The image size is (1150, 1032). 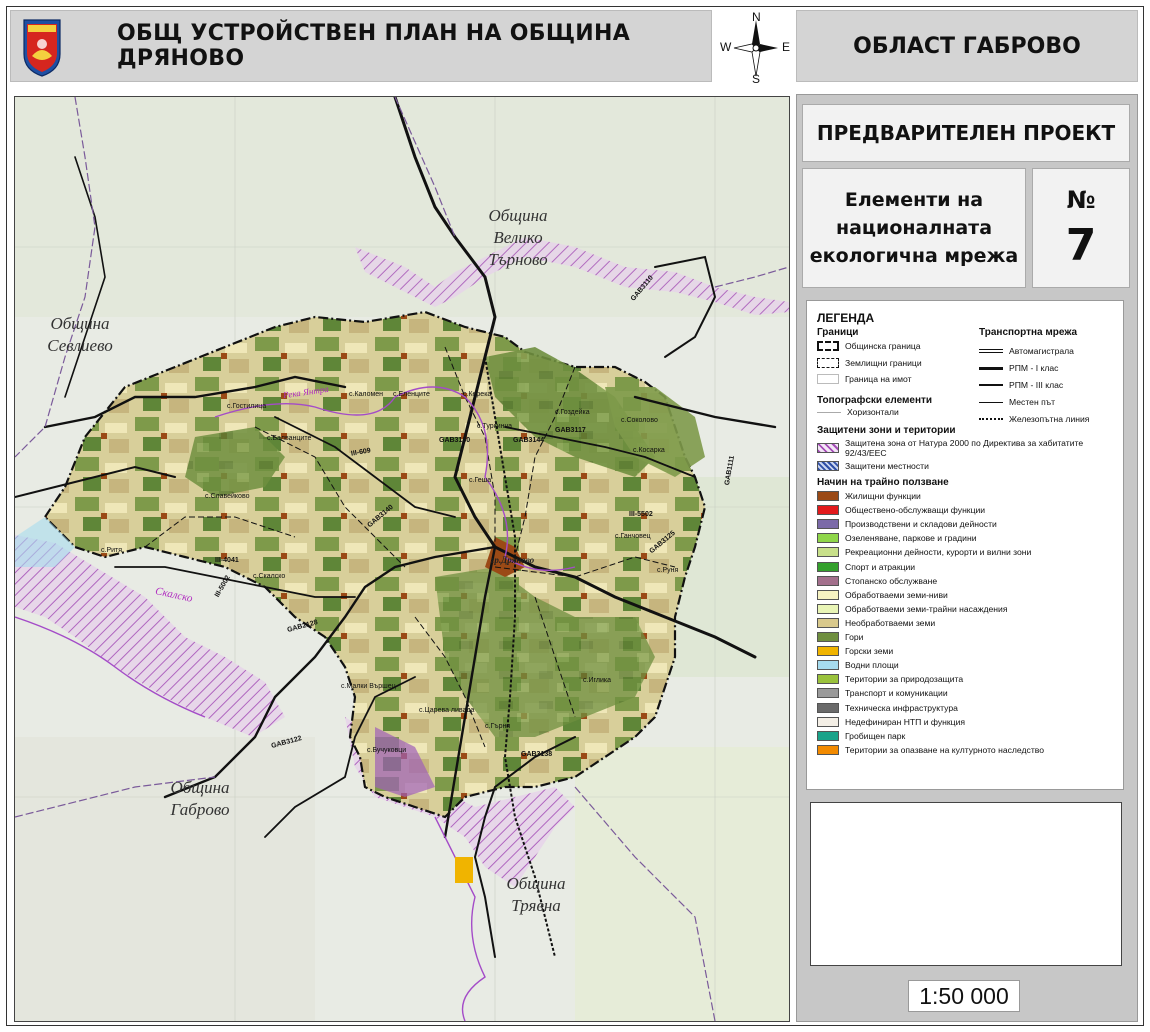 I want to click on header-title-box: ОБЩ УСТРОЙСТВЕН ПЛАН НА ОБЩИНА ДРЯНОВО, so click(x=361, y=46).